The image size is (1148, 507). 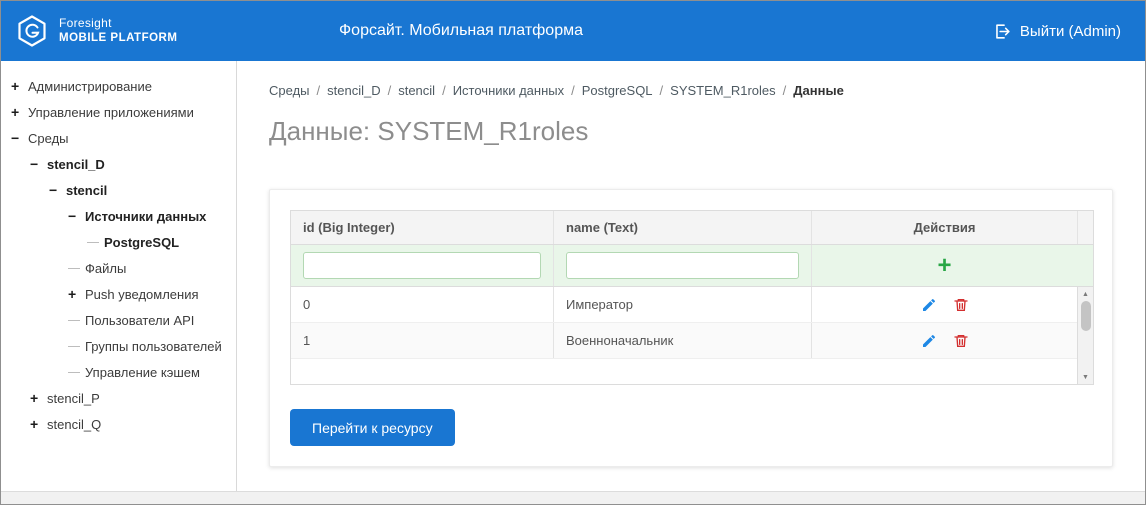 I want to click on cell-id: 0, so click(x=307, y=304).